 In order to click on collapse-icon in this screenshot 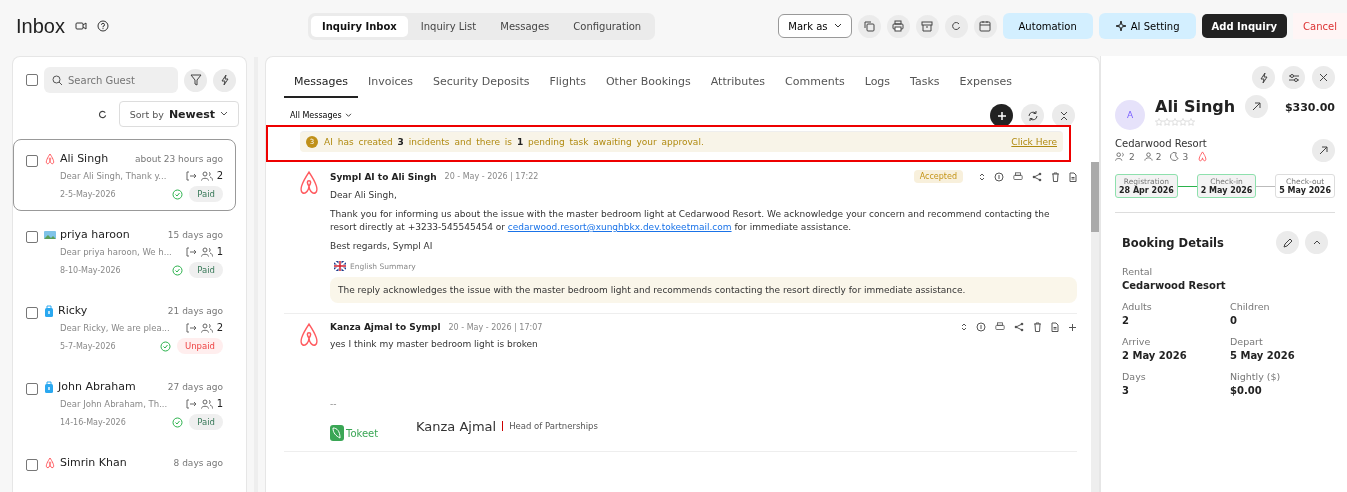, I will do `click(1063, 115)`.